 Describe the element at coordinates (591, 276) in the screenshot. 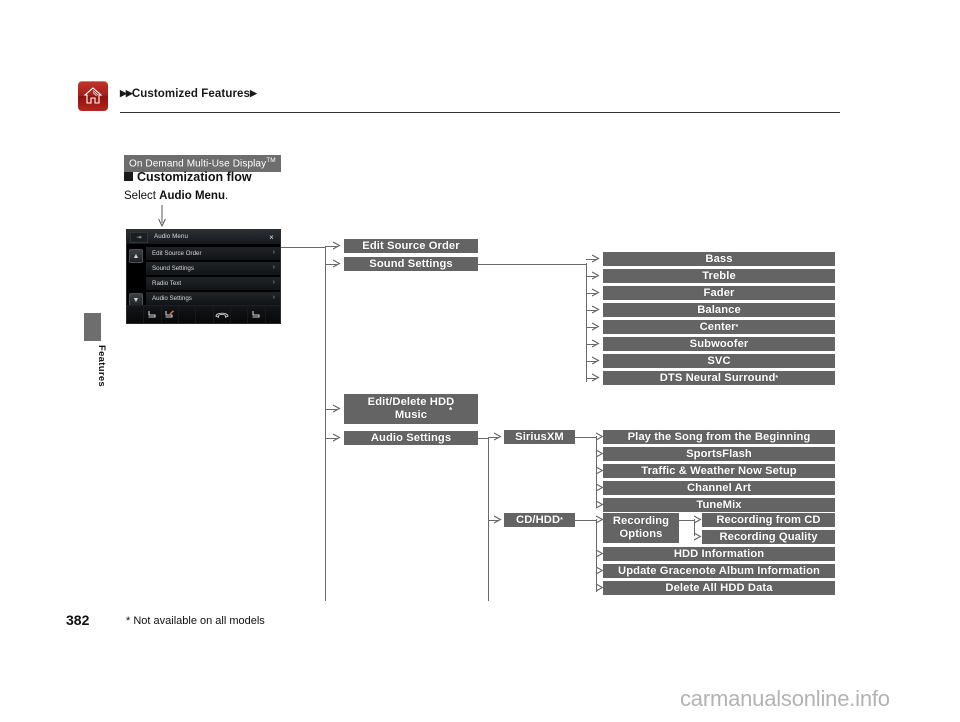

I see `connector-to-treble` at that location.